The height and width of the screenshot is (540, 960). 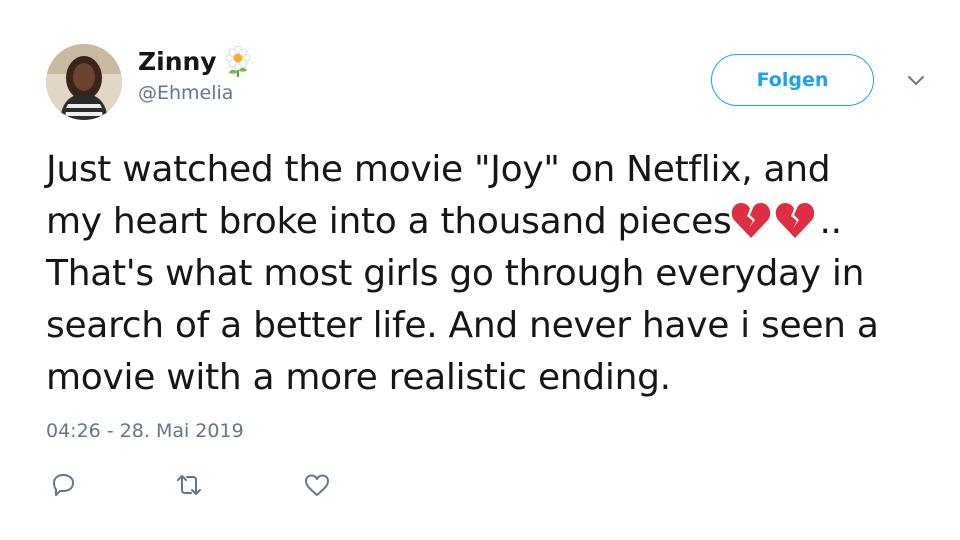 I want to click on display-name: Zinny, so click(x=177, y=62).